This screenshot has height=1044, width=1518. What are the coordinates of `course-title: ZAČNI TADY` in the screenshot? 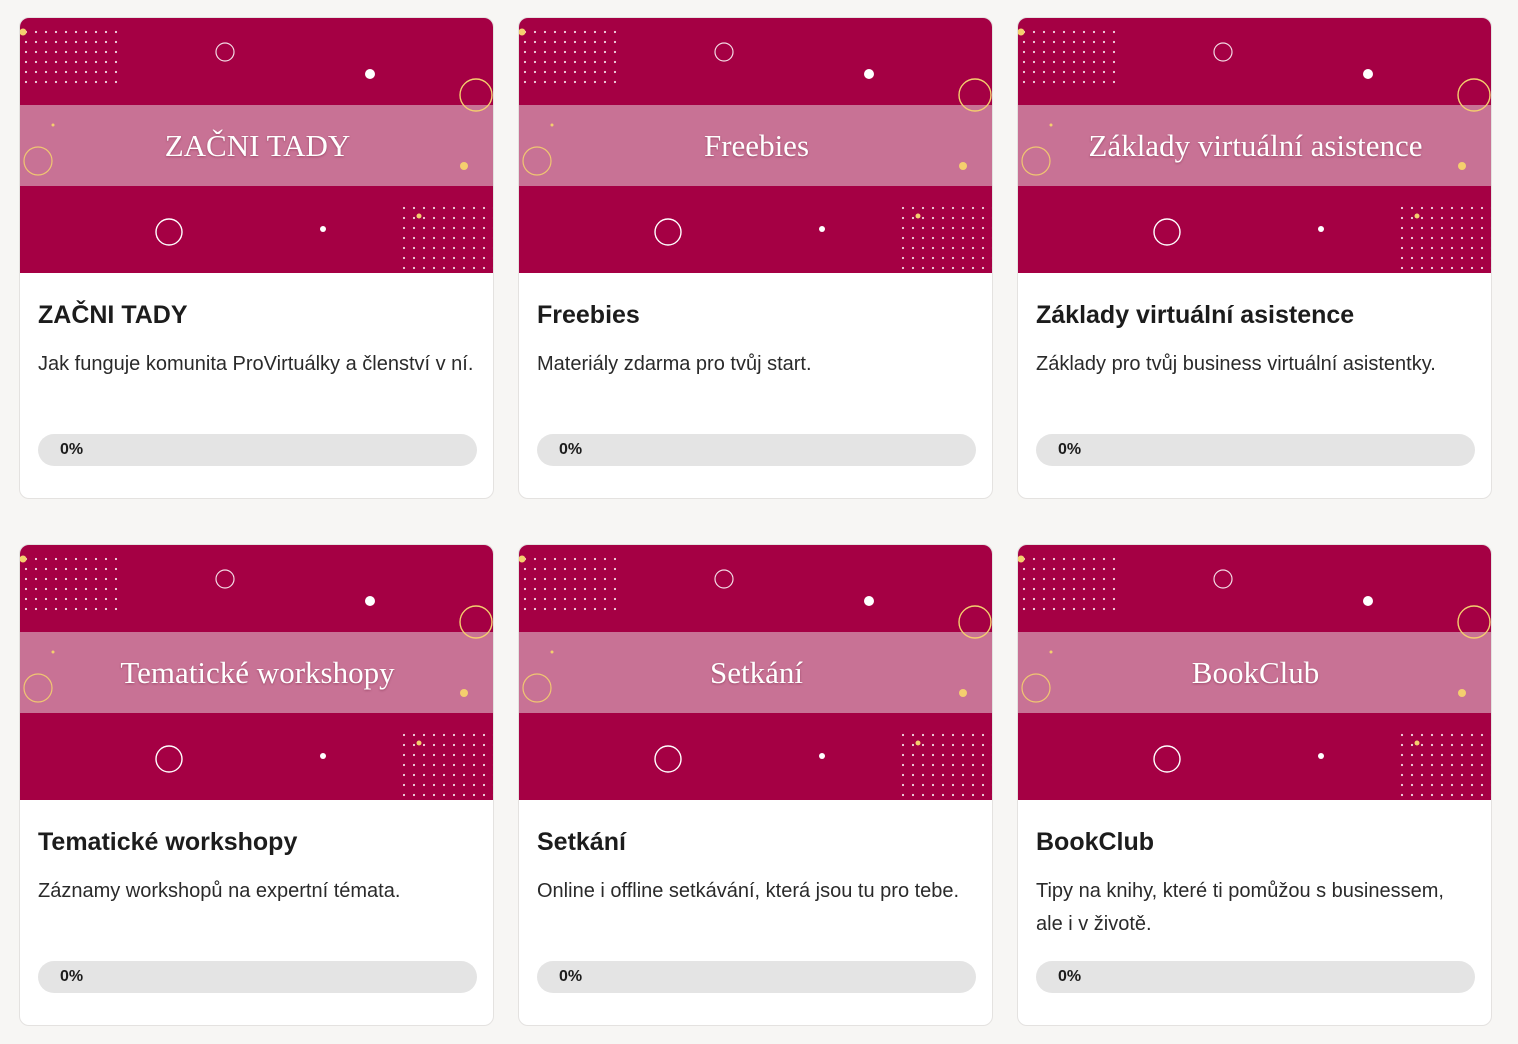 It's located at (258, 315).